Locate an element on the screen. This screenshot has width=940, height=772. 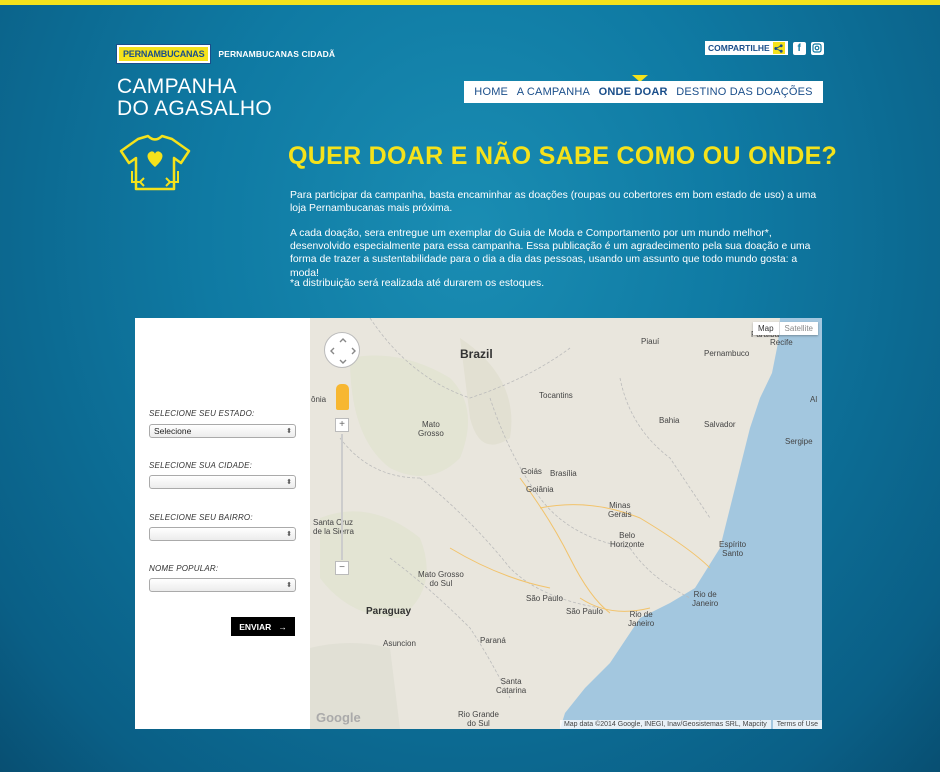
map-label-recife: Recife is located at coordinates (781, 342).